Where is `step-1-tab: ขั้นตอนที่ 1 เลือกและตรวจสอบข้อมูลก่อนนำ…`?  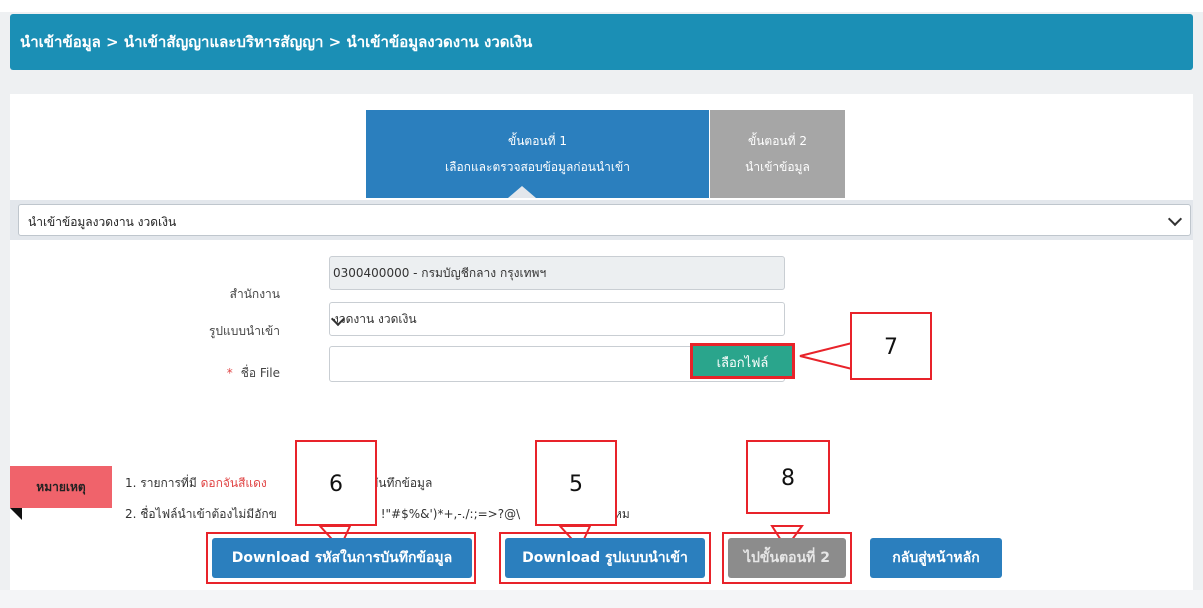
step-1-tab: ขั้นตอนที่ 1 เลือกและตรวจสอบข้อมูลก่อนนำ… is located at coordinates (537, 154).